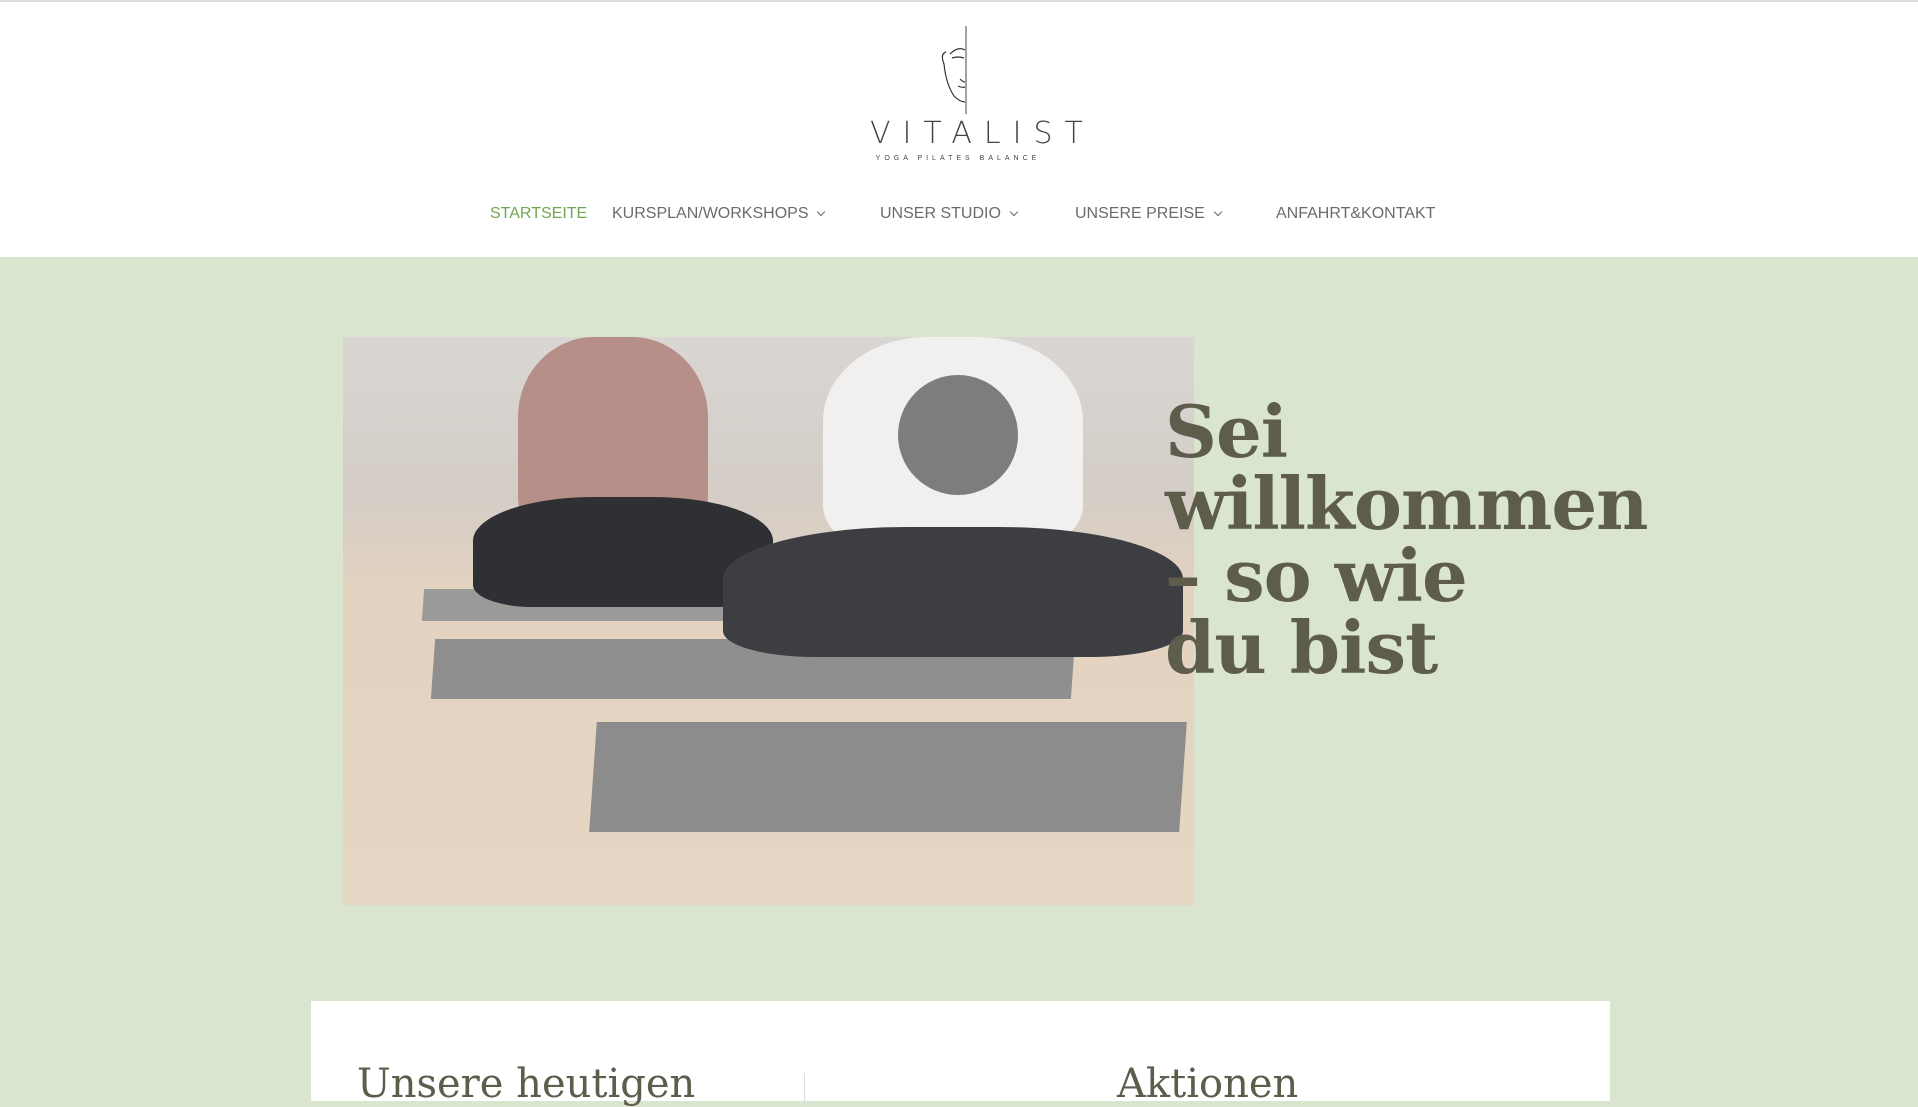  I want to click on nav-label: UNSERE PREISE, so click(1140, 213).